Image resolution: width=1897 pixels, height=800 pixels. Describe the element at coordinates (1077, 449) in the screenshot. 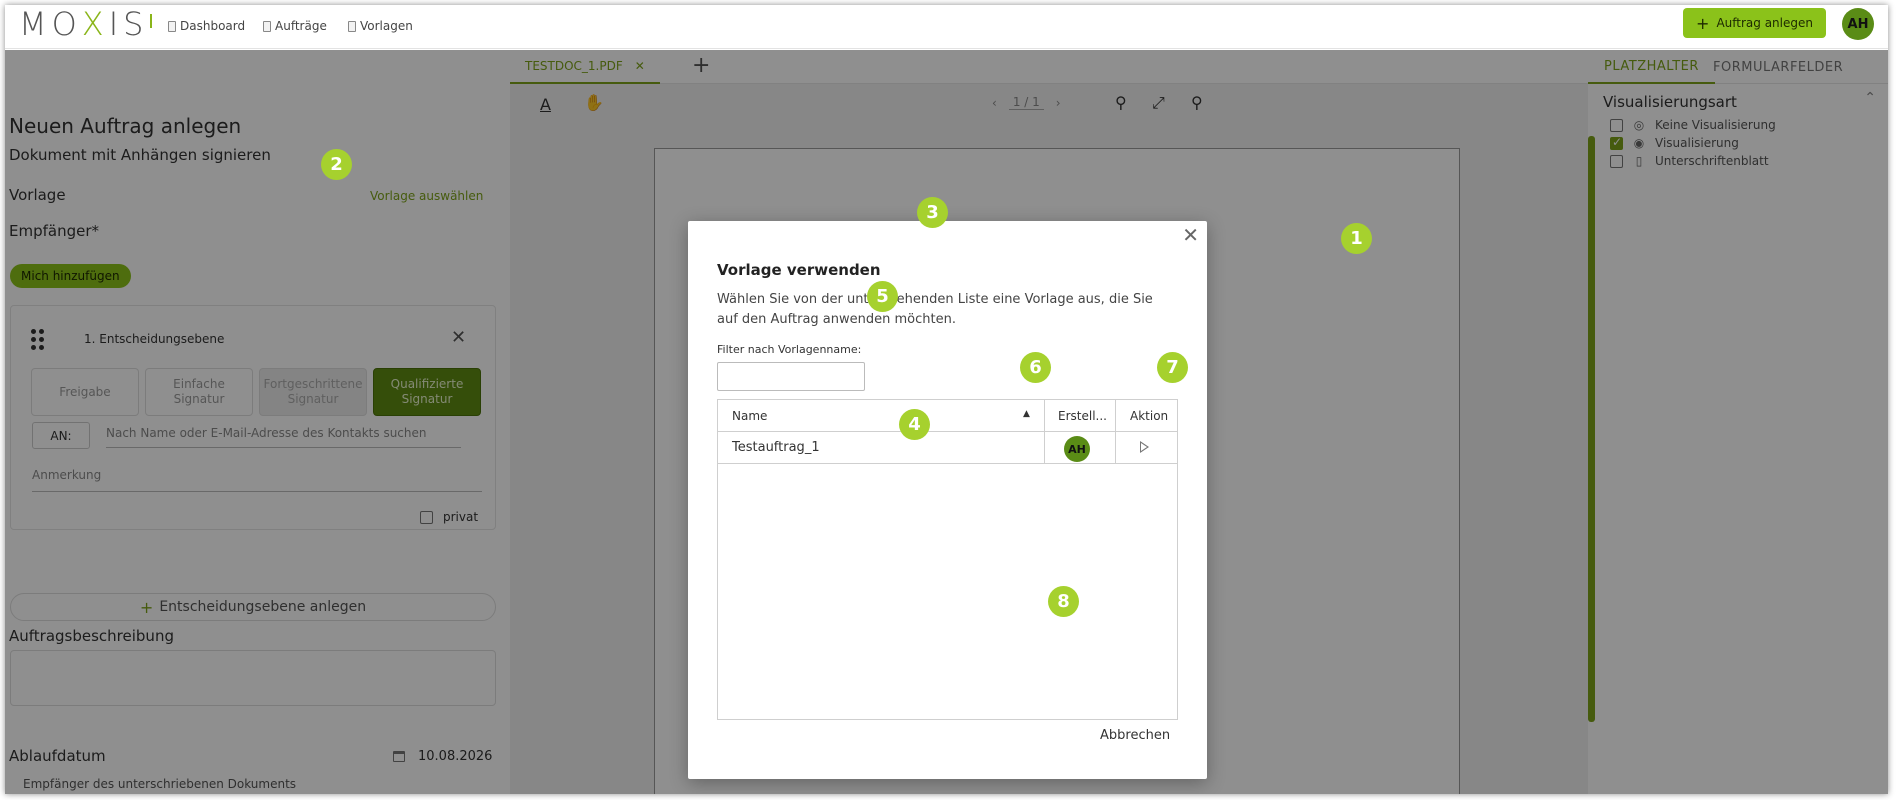

I see `creator-avatar: AH` at that location.